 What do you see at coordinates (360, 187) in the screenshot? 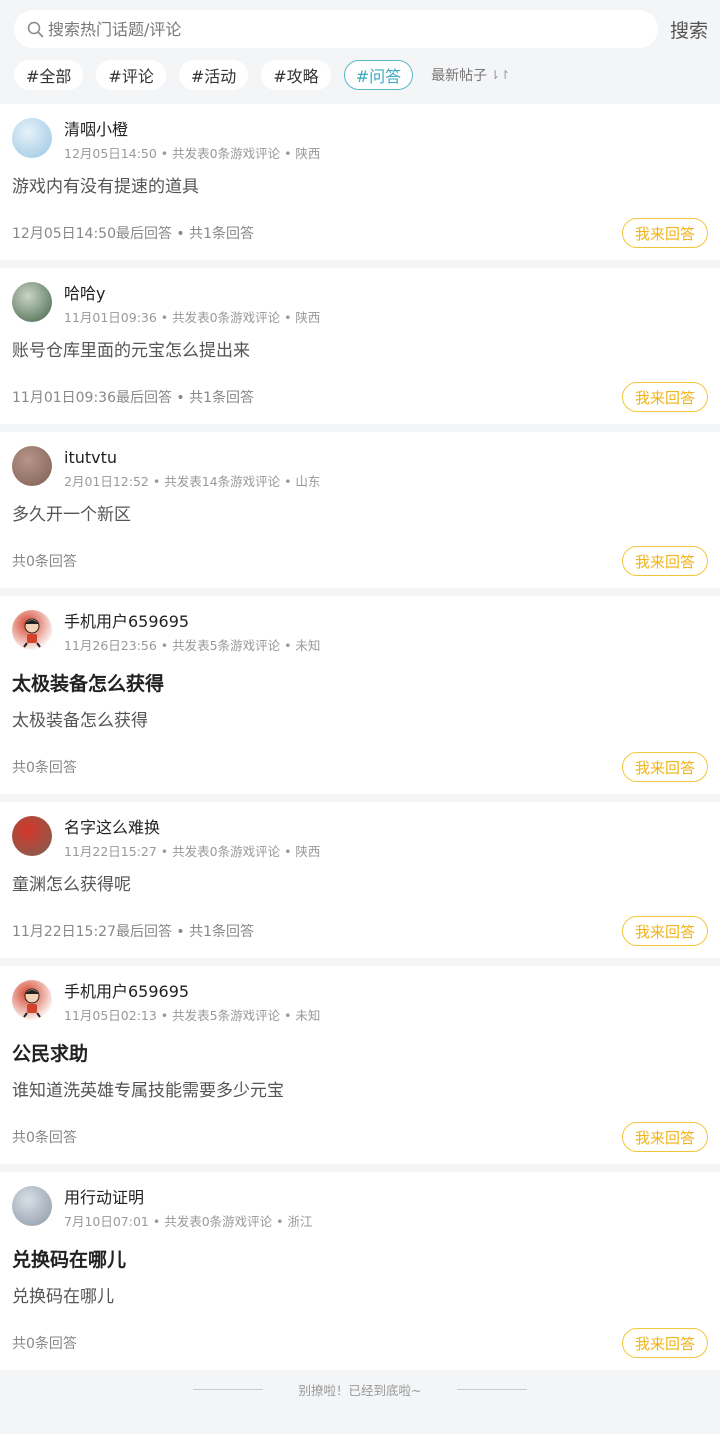
I see `post-body: 游戏内有没有提速的道具` at bounding box center [360, 187].